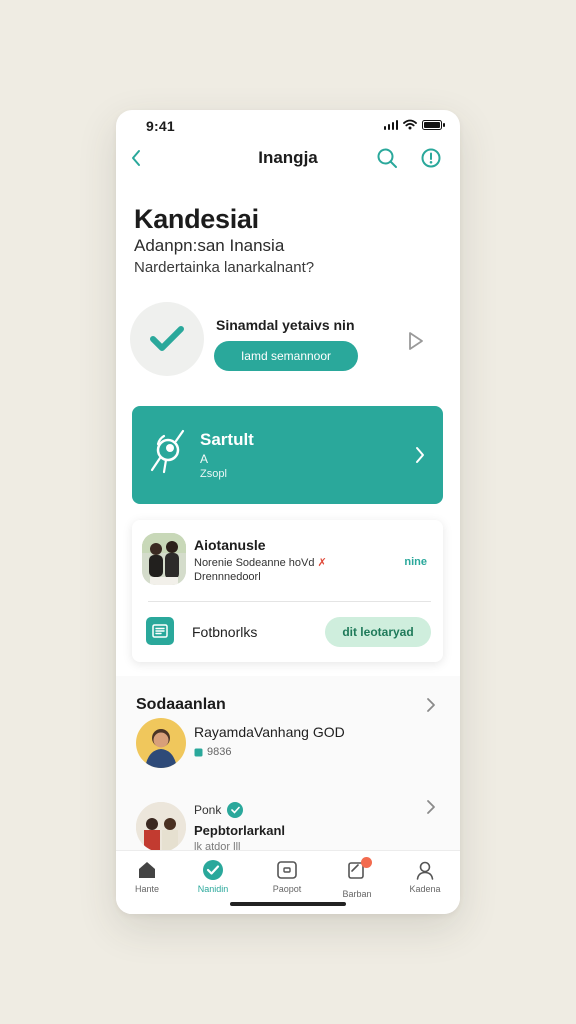 Image resolution: width=576 pixels, height=1024 pixels. What do you see at coordinates (285, 325) in the screenshot?
I see `verify-title: Sinamdal yetaivs nin` at bounding box center [285, 325].